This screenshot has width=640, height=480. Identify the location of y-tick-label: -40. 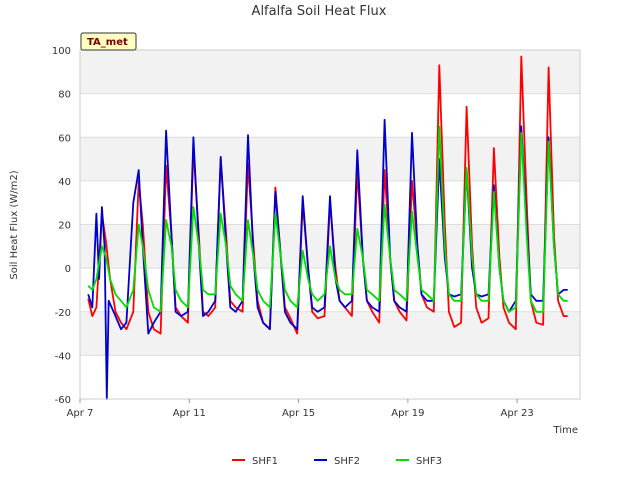
(63, 356).